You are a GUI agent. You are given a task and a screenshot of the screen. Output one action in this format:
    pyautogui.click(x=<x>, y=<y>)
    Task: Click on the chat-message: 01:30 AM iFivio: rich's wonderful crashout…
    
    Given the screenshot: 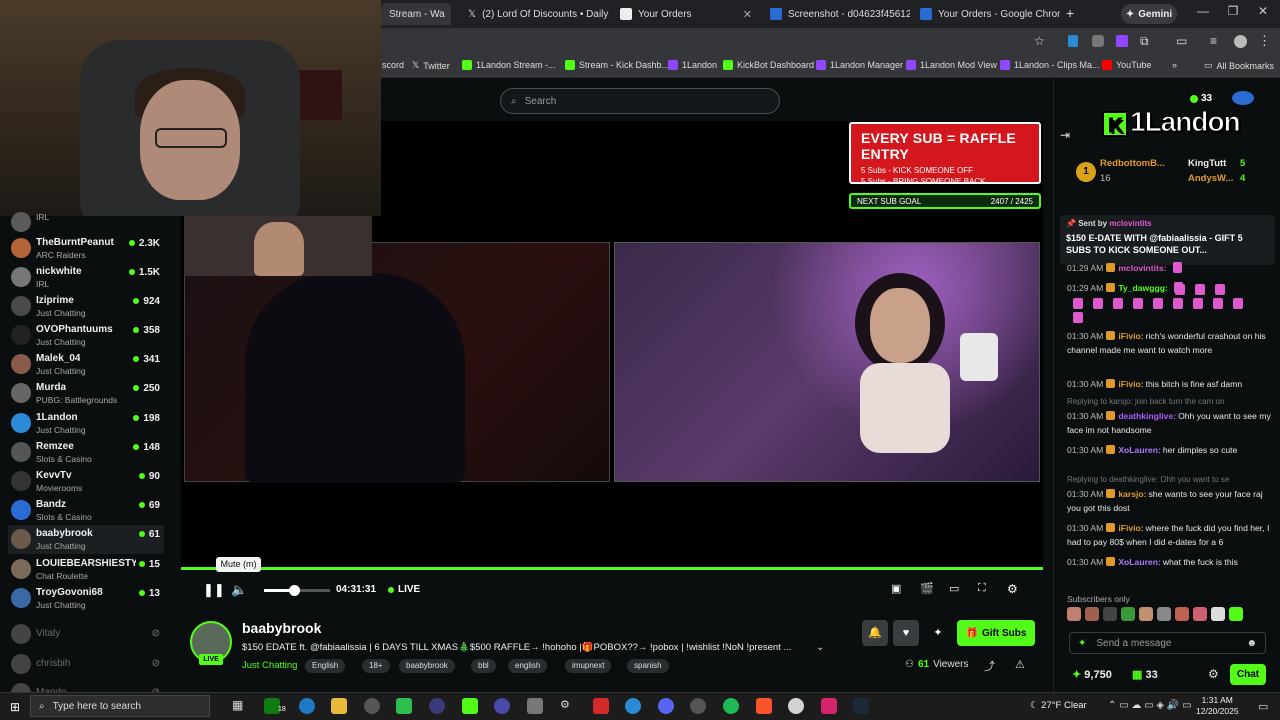 What is the action you would take?
    pyautogui.click(x=1169, y=343)
    